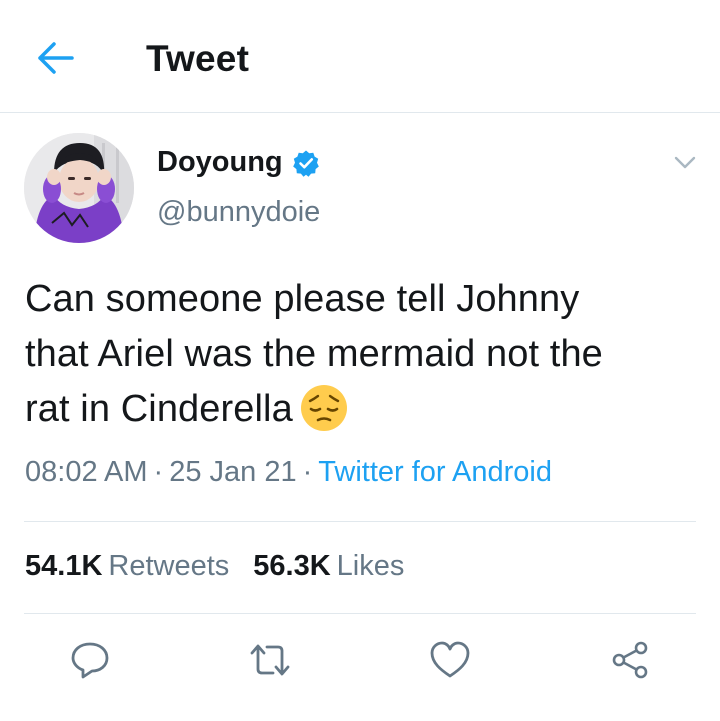  I want to click on likes-count: 56.3K, so click(292, 566).